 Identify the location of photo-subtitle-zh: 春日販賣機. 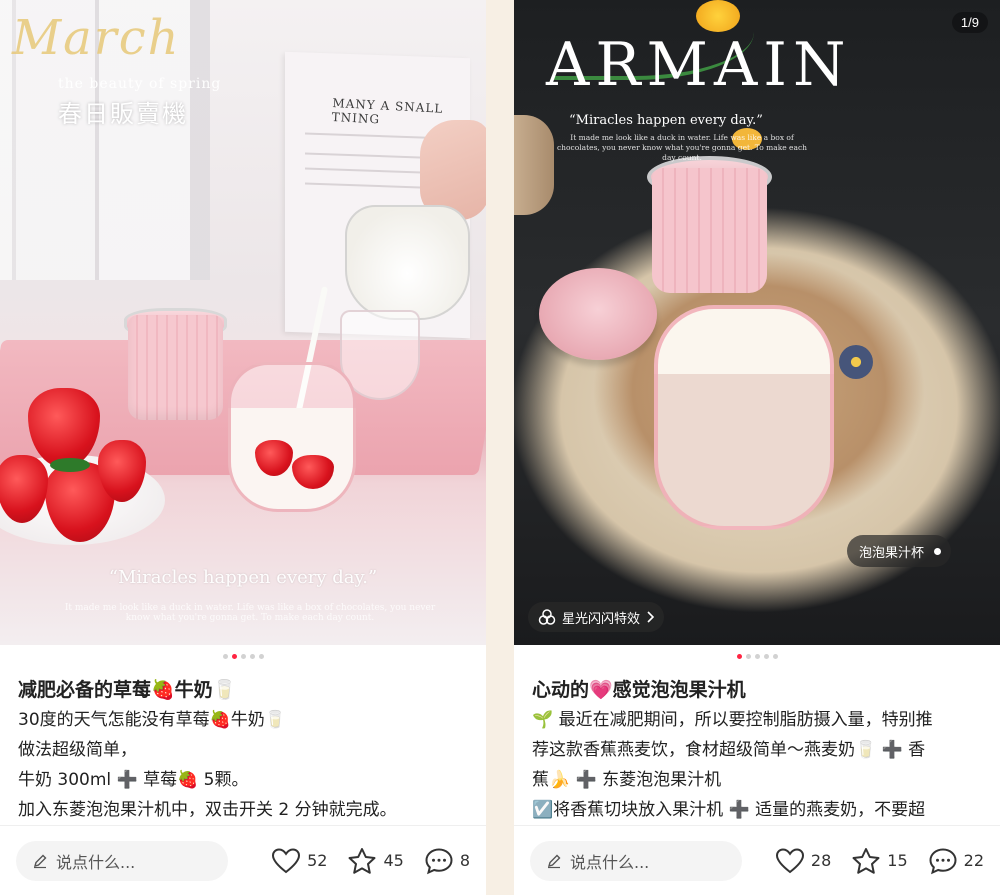
(123, 114).